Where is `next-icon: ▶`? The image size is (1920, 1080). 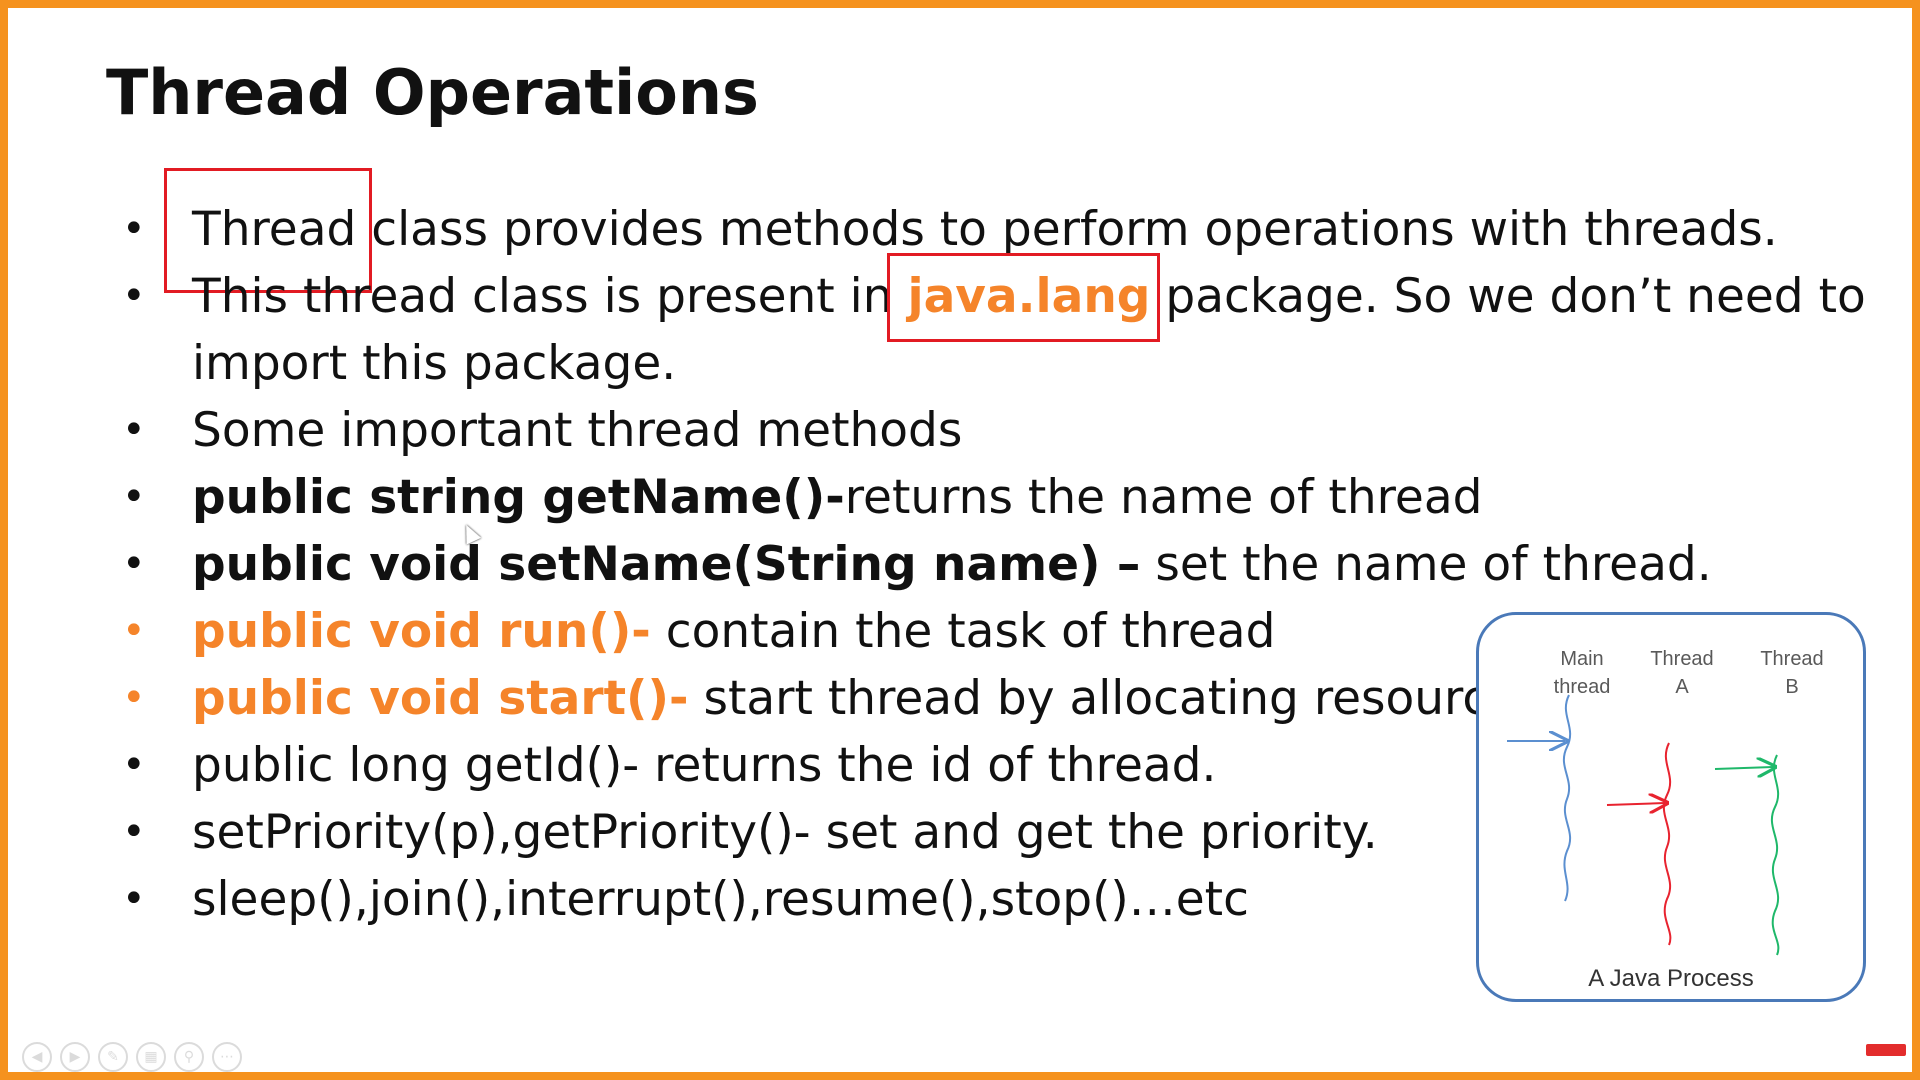 next-icon: ▶ is located at coordinates (75, 1057).